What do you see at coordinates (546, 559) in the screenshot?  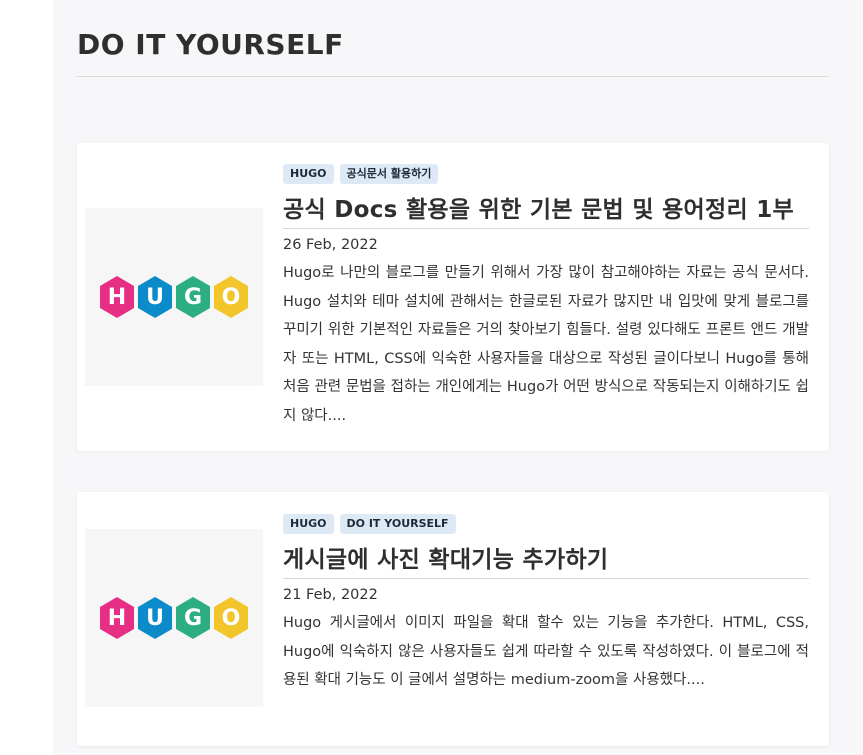 I see `post-title: 게시글에 사진 확대기능 추가하기` at bounding box center [546, 559].